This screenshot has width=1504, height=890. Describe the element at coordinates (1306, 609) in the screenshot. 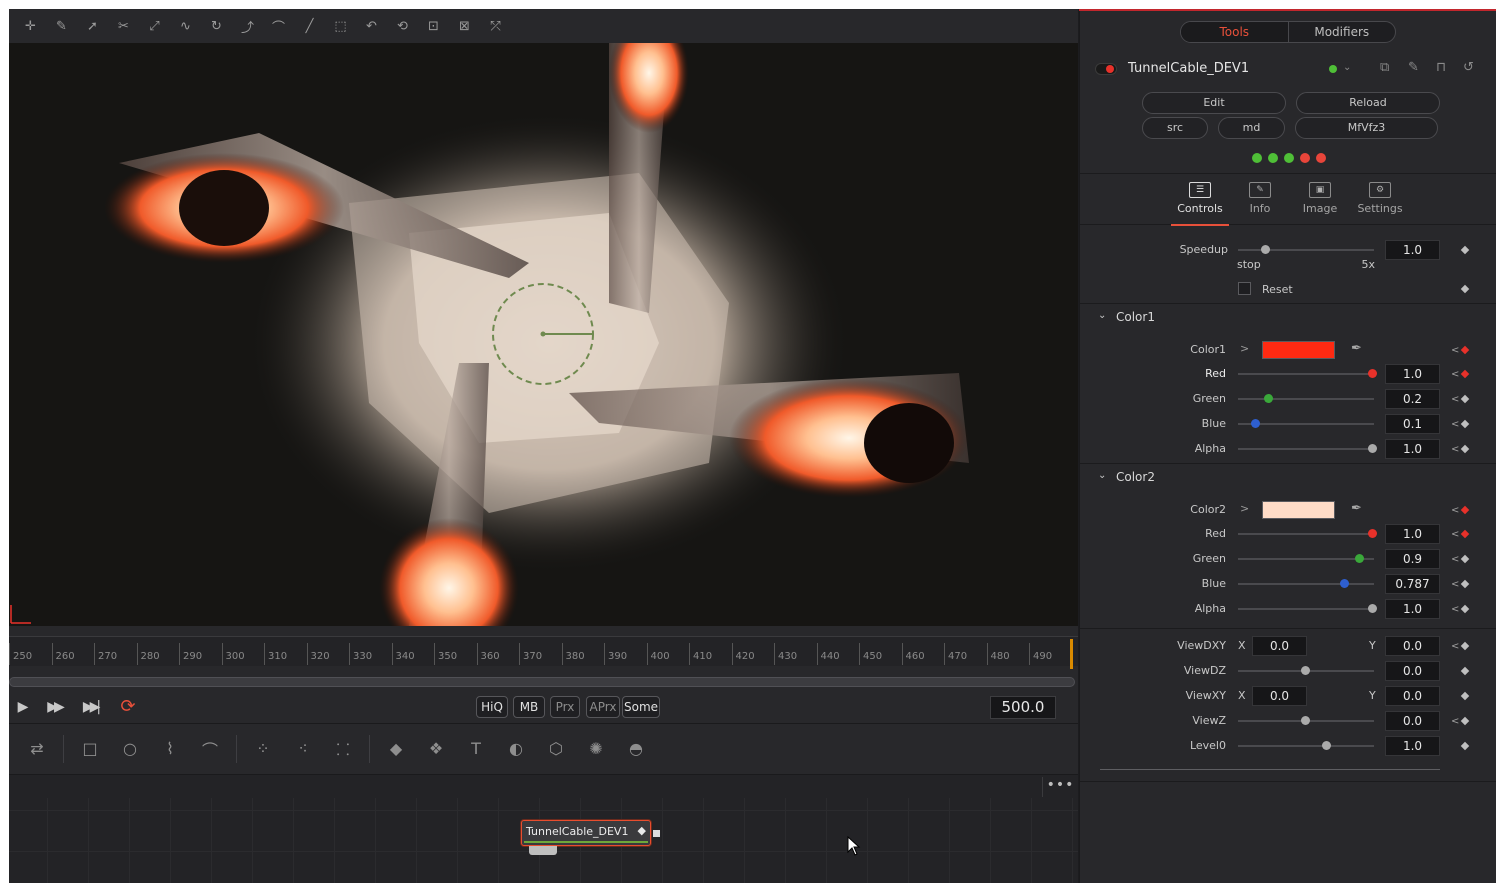

I see `color2-alpha-slider-track` at that location.